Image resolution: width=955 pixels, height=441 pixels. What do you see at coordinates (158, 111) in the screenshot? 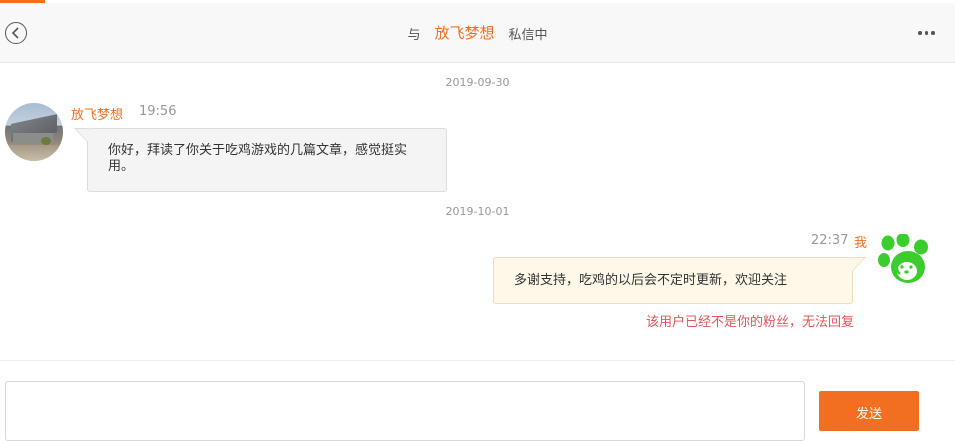
I see `message-time: 19:56` at bounding box center [158, 111].